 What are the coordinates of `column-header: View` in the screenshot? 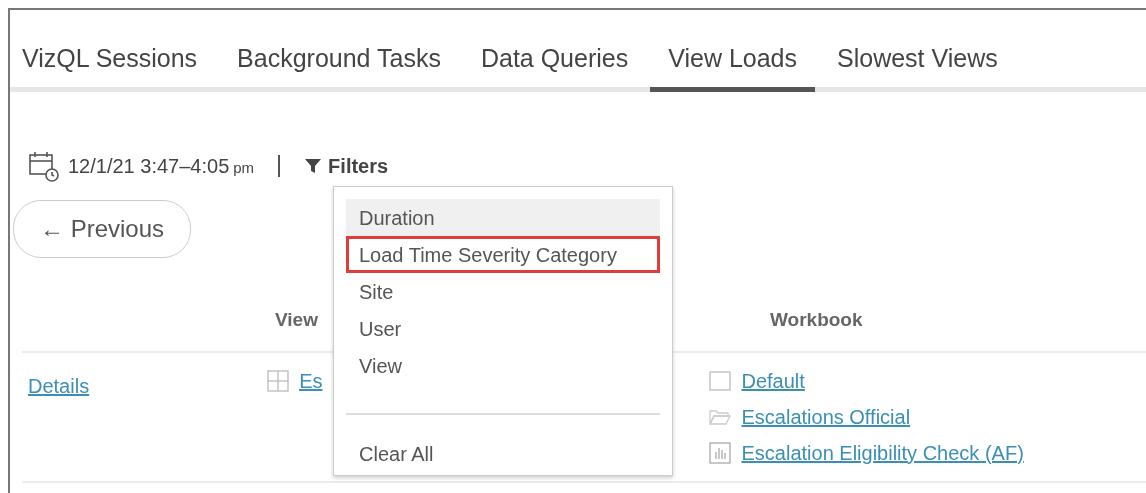 It's located at (296, 320).